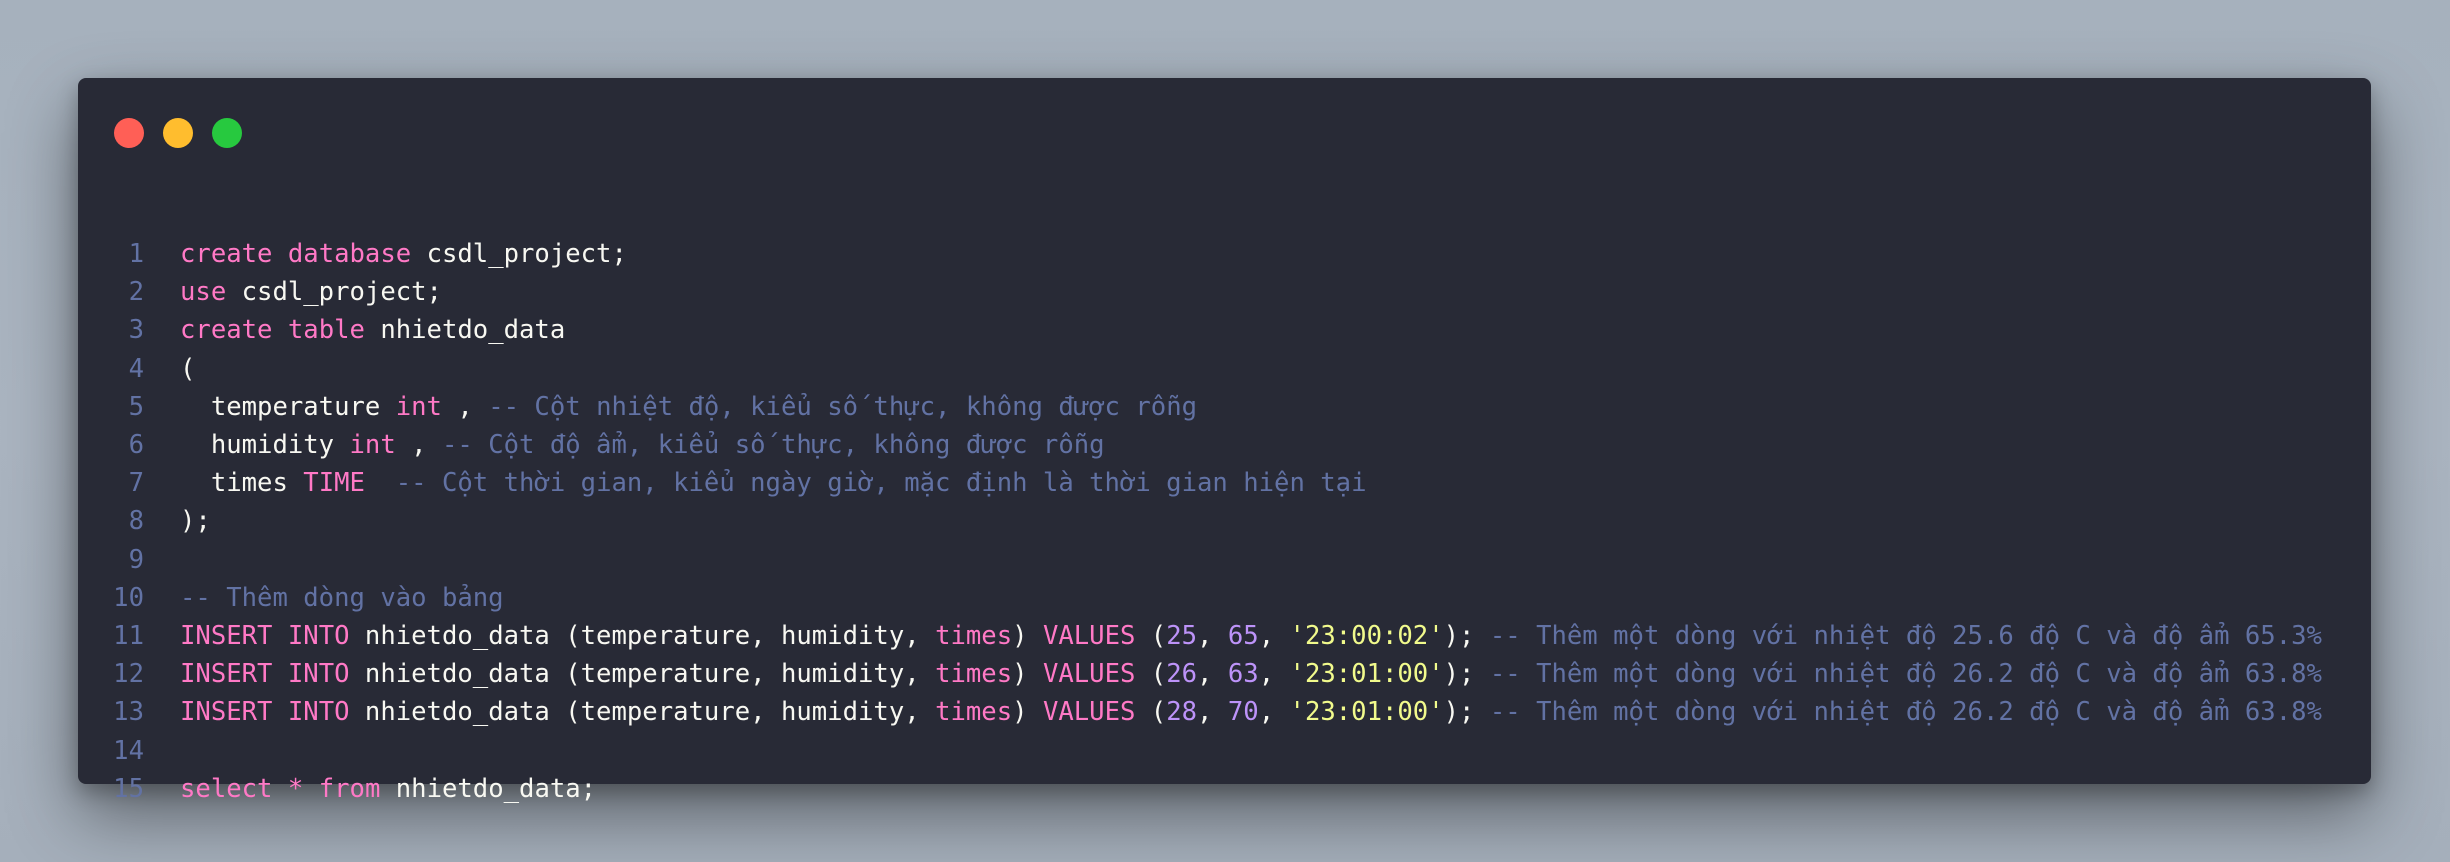  What do you see at coordinates (1243, 636) in the screenshot?
I see `number-token: 65` at bounding box center [1243, 636].